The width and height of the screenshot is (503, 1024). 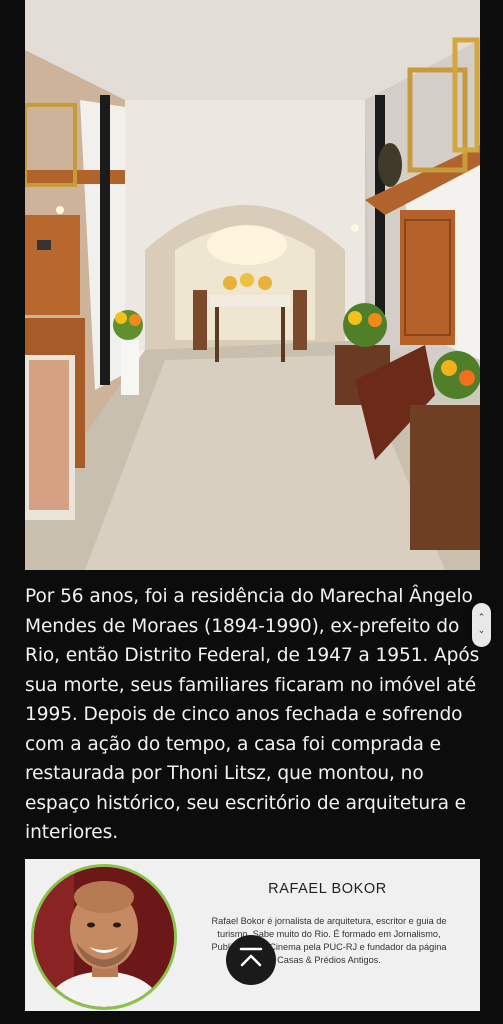 I want to click on author-name: RAFAEL BOKOR, so click(x=327, y=889).